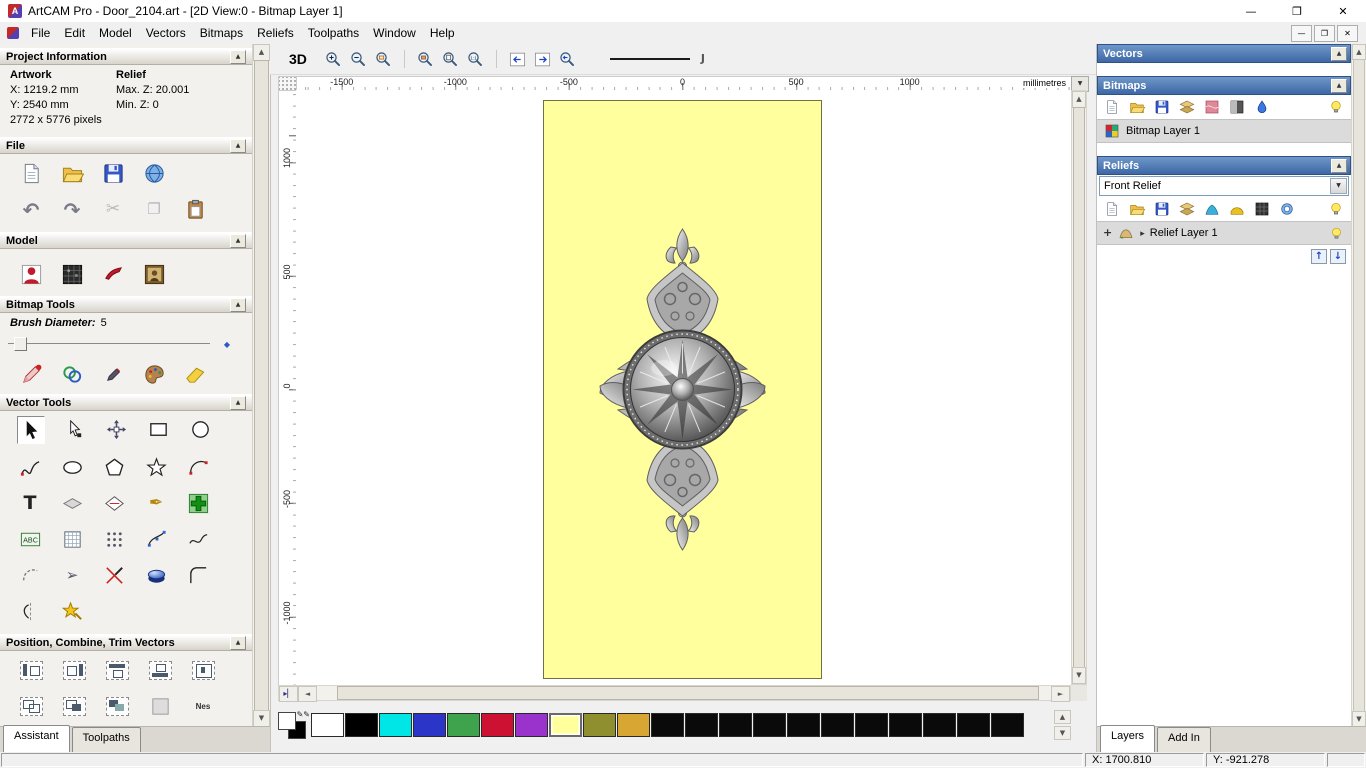 Image resolution: width=1366 pixels, height=768 pixels. Describe the element at coordinates (1336, 233) in the screenshot. I see `relief-visibility-icon` at that location.